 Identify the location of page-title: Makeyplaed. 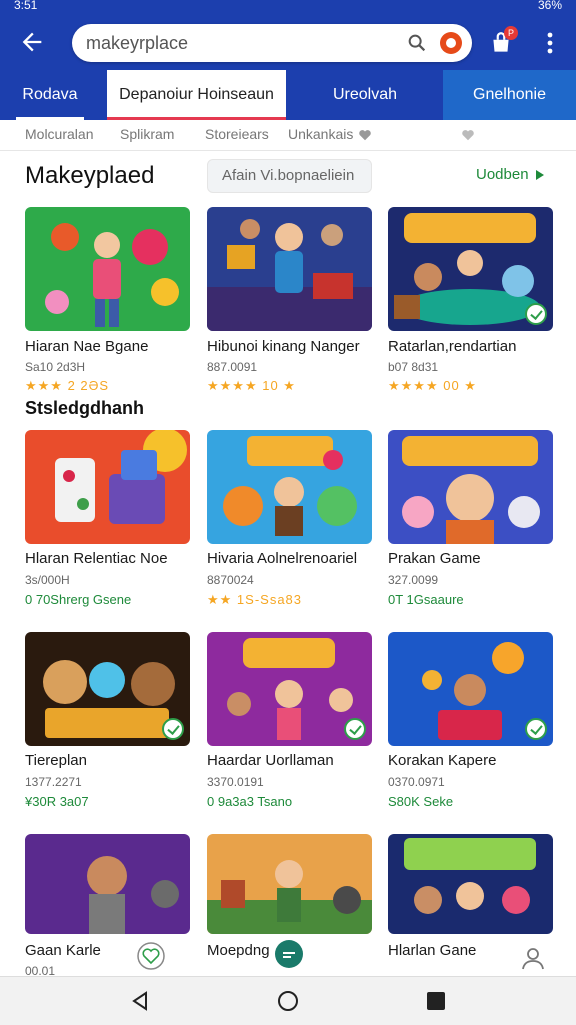
(90, 175).